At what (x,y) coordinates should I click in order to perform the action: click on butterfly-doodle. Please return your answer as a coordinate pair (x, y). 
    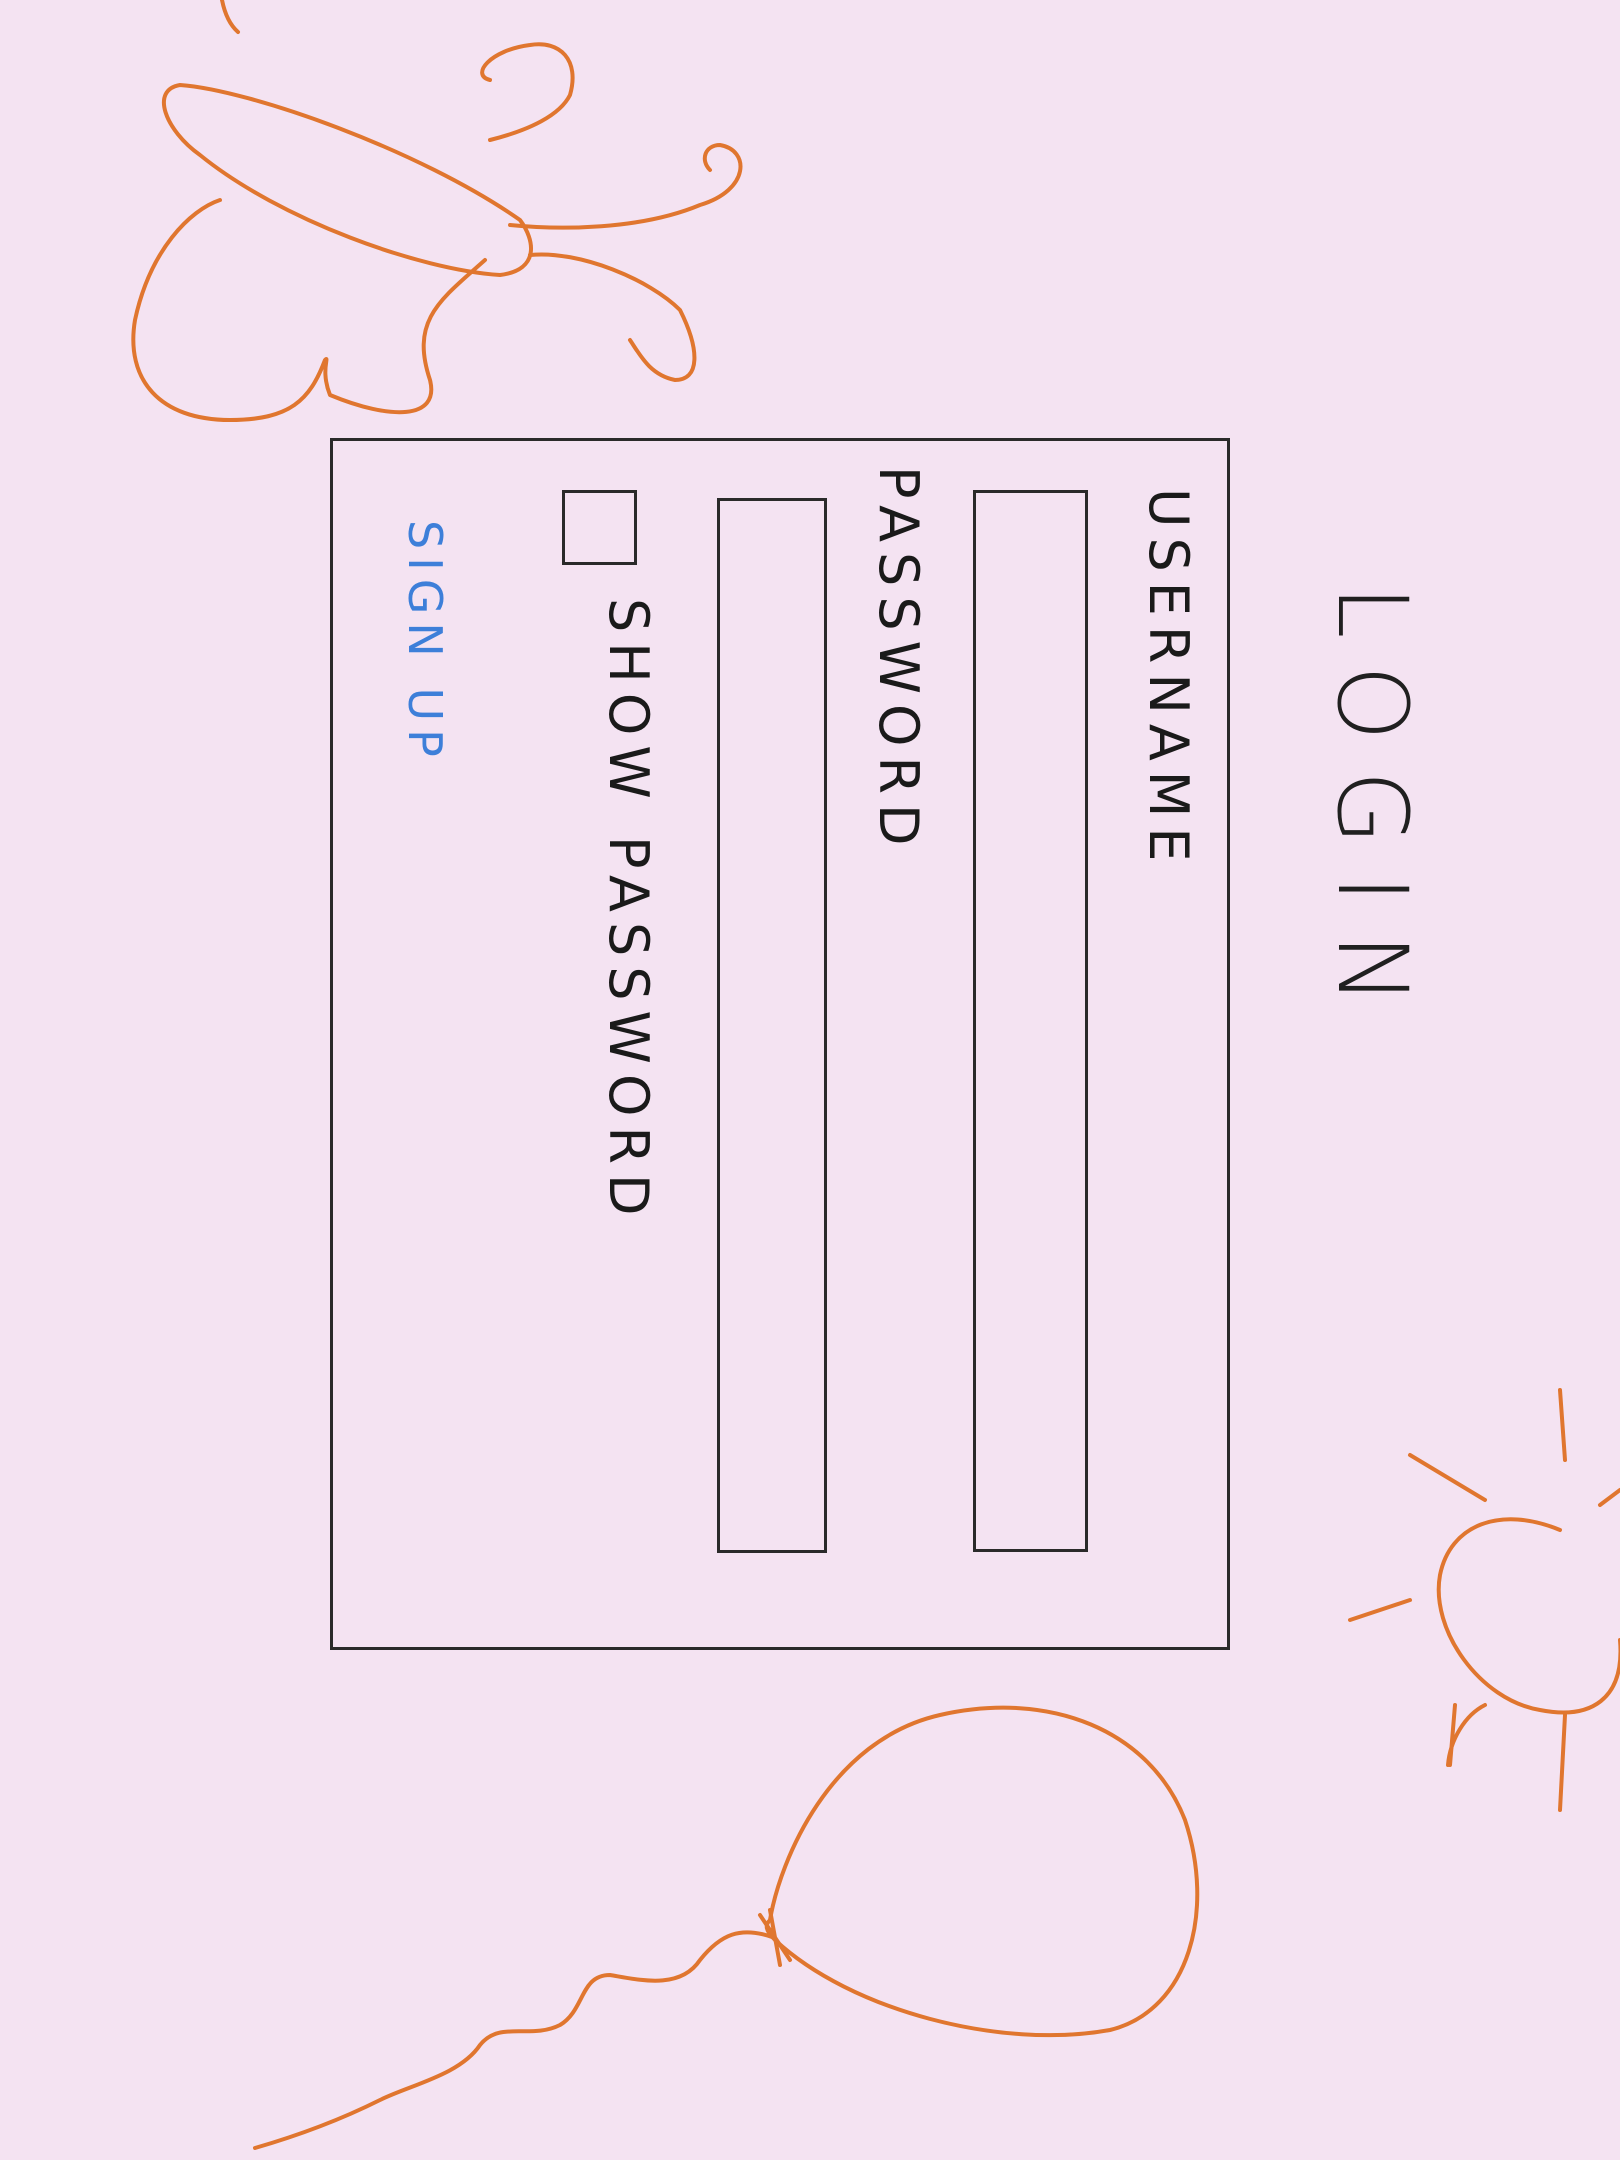
    Looking at the image, I should click on (437, 211).